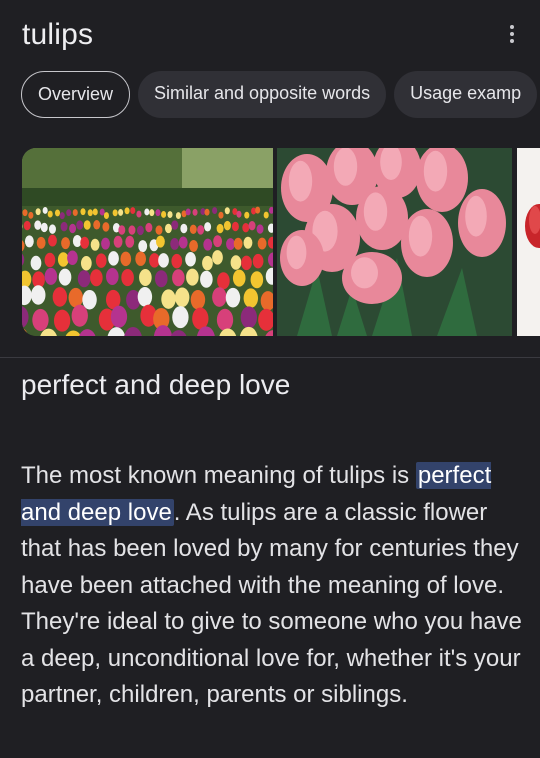  I want to click on answer-text-before: The most known meaning of tulips is, so click(218, 475).